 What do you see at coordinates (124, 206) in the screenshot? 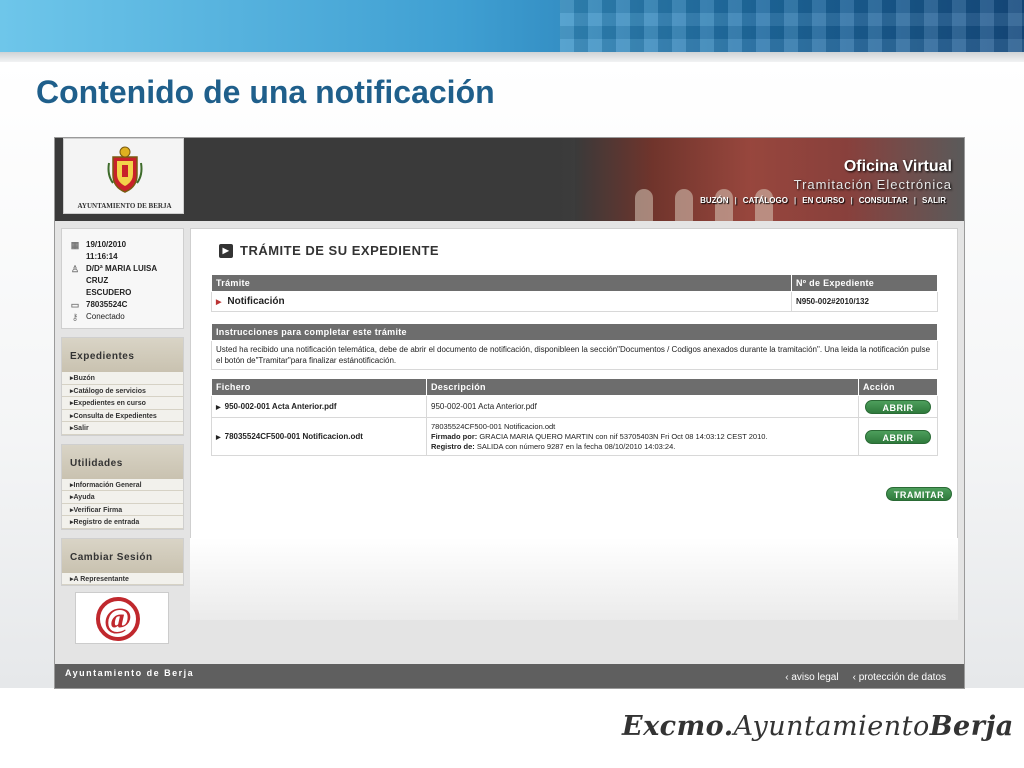
I see `logo-text: AYUNTAMIENTO DE BERJA` at bounding box center [124, 206].